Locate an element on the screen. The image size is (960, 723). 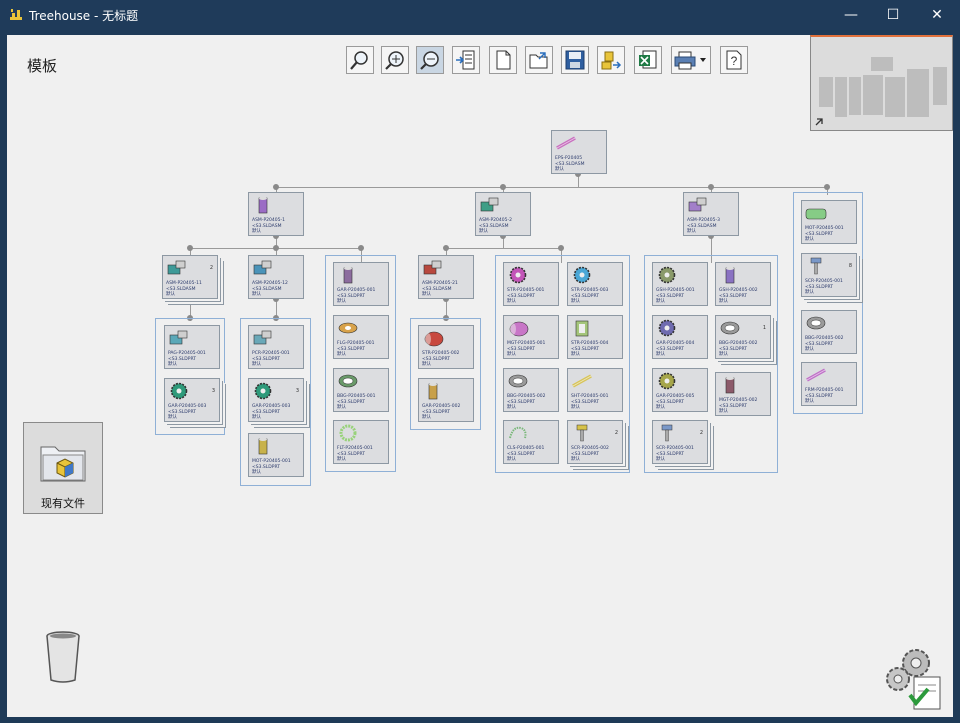
tree-node: STR-P20405-003 <S3.SLDPRT 默认 is located at coordinates (595, 284).